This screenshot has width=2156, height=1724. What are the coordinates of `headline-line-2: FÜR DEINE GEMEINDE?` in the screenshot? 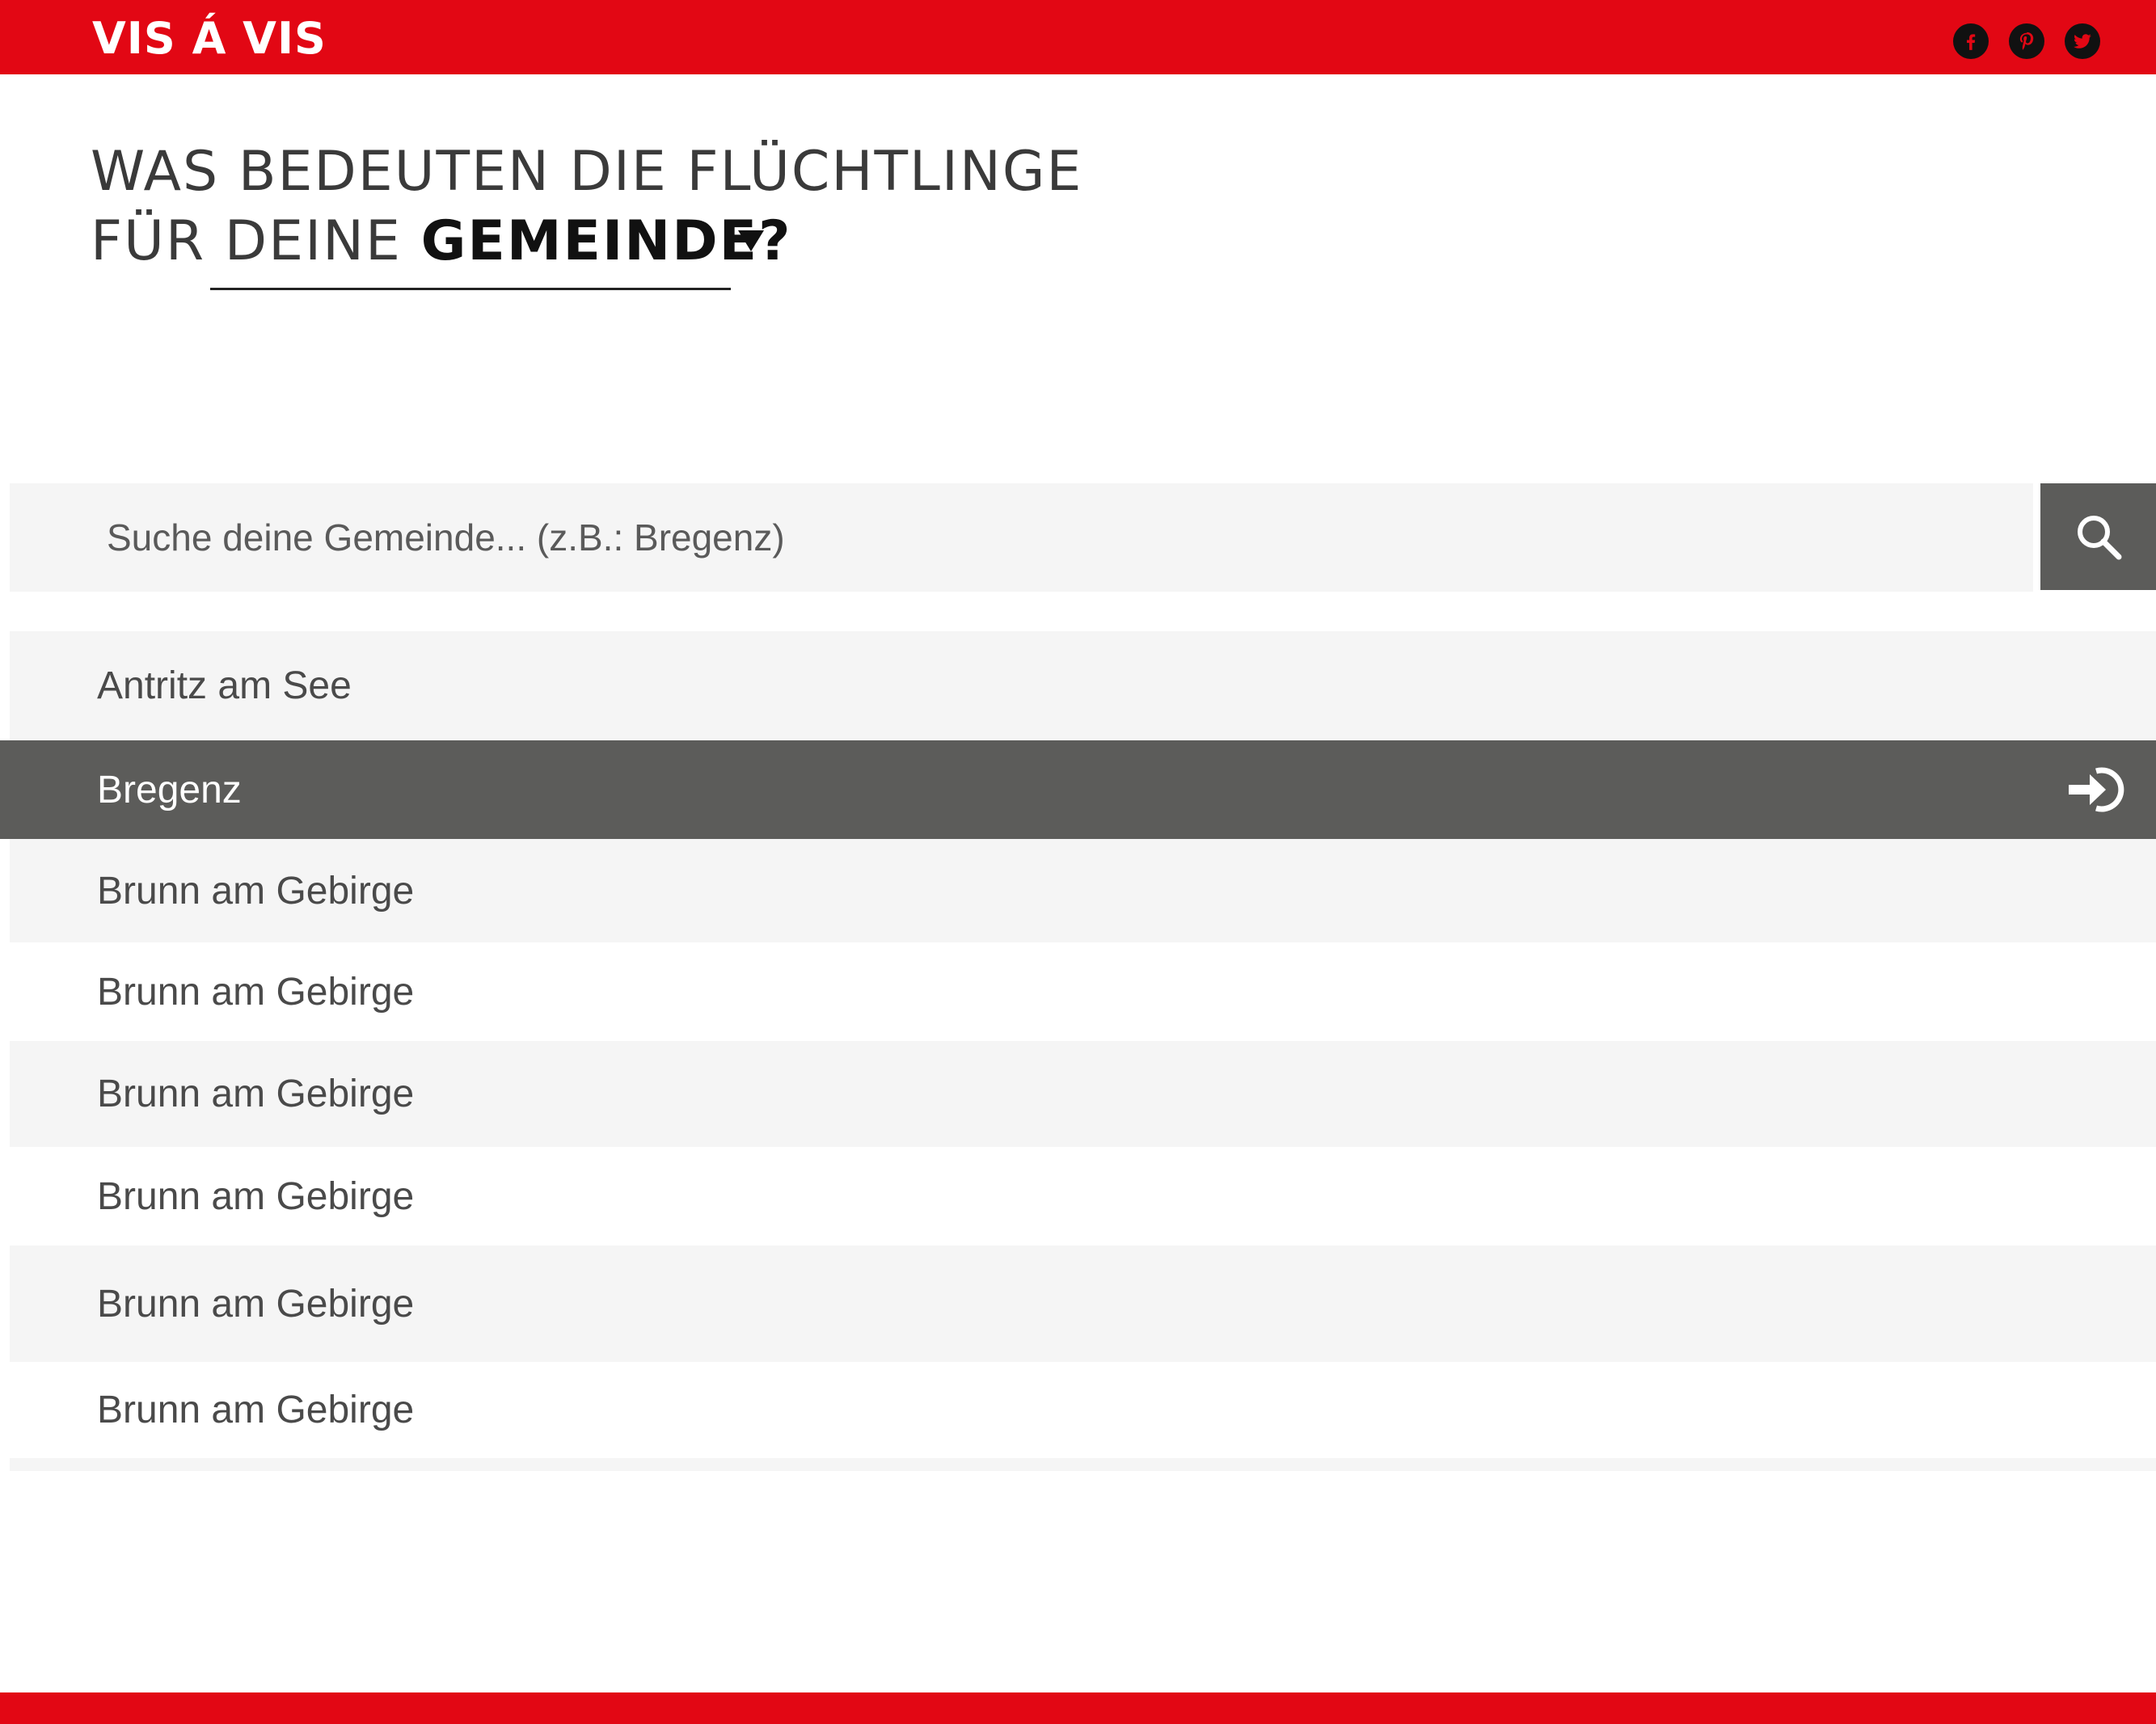 It's located at (587, 241).